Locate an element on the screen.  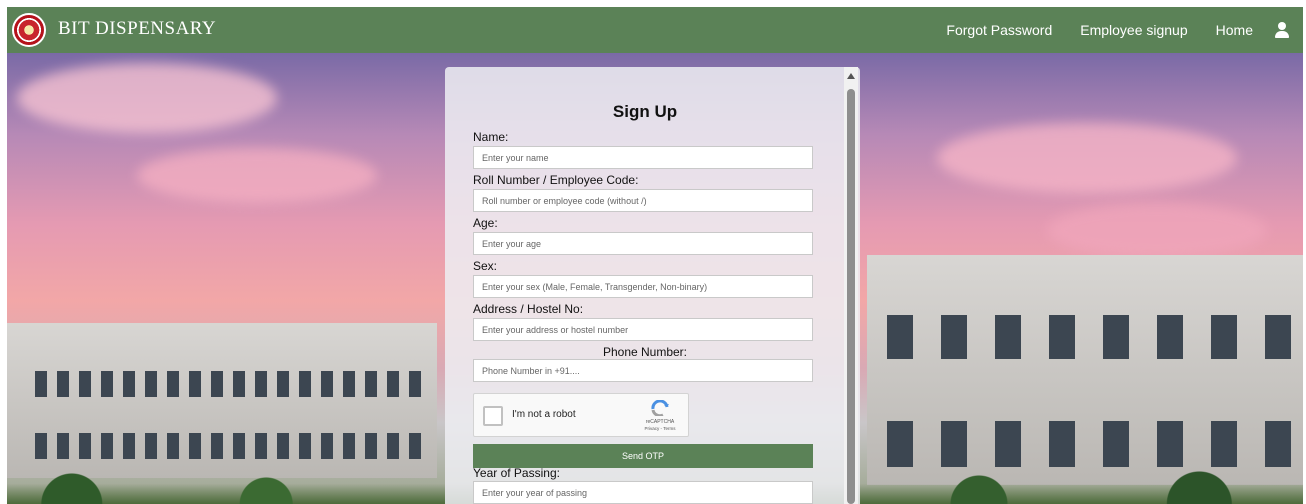
scroll-up-arrow-icon is located at coordinates (851, 76).